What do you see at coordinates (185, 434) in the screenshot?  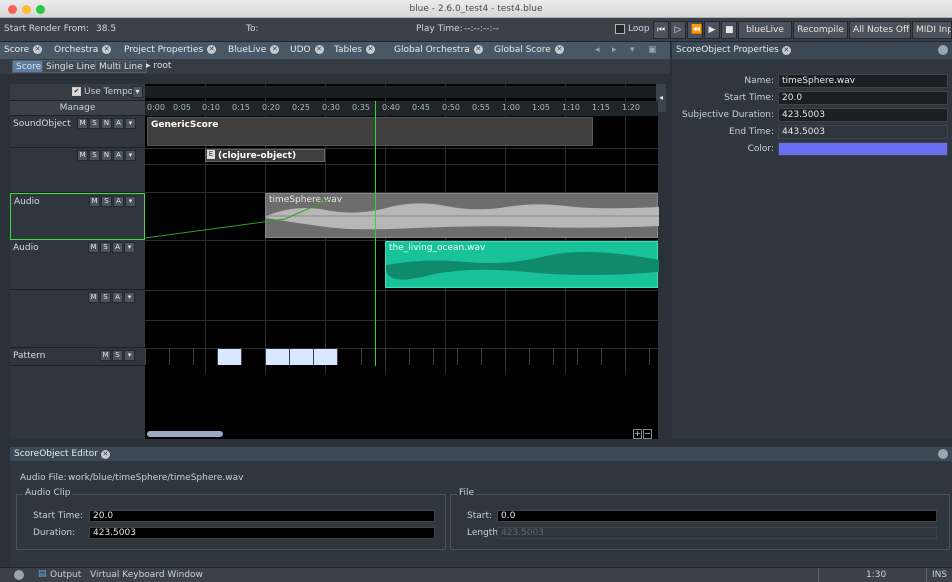 I see `scrollbar-thumb` at bounding box center [185, 434].